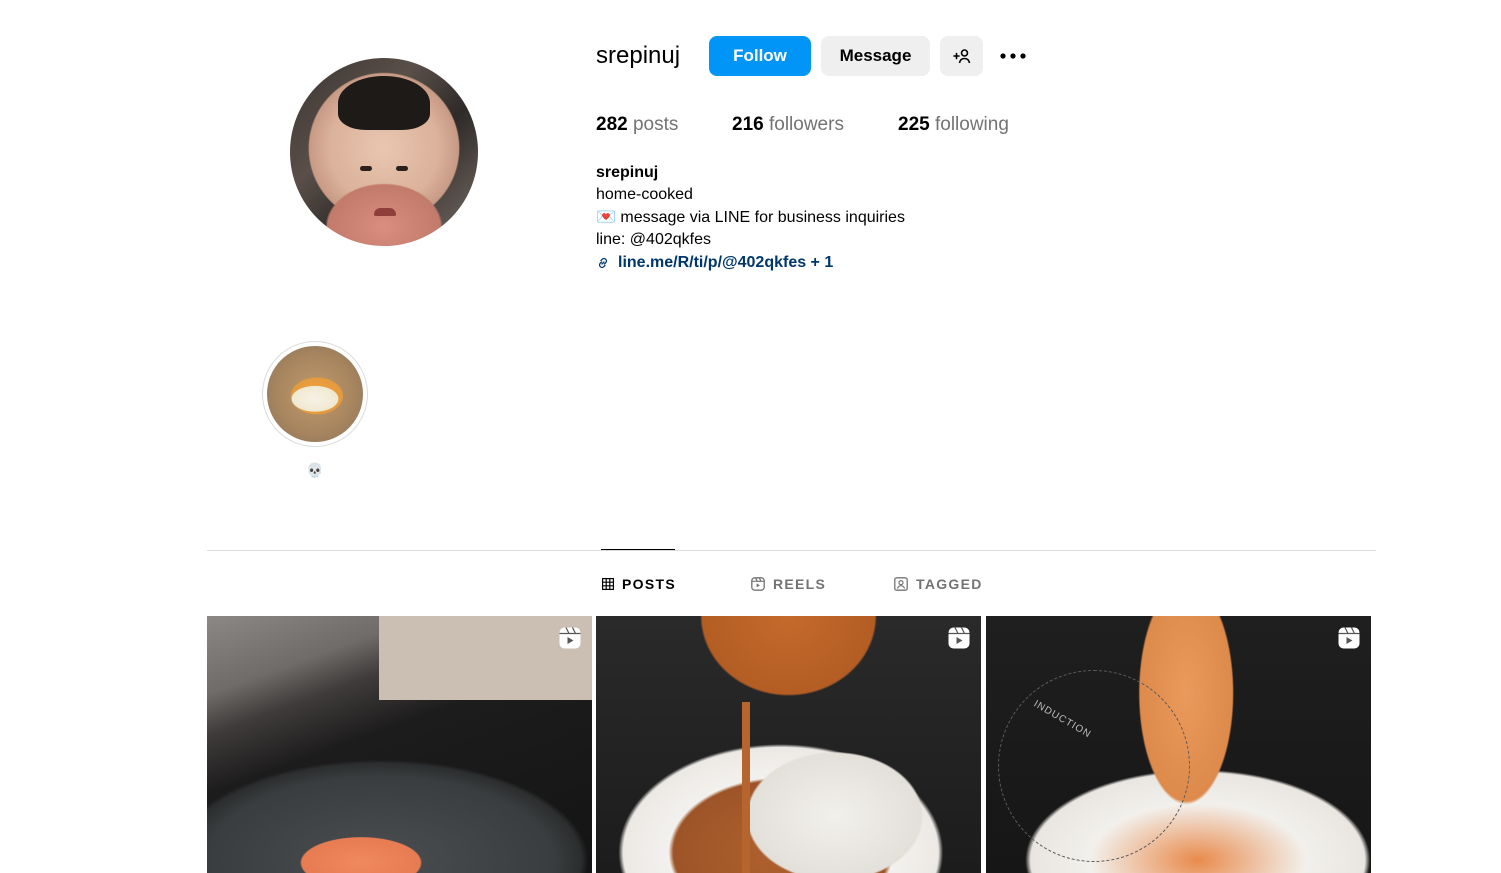 This screenshot has height=873, width=1501. What do you see at coordinates (627, 172) in the screenshot?
I see `bio-full-name: srepinuj` at bounding box center [627, 172].